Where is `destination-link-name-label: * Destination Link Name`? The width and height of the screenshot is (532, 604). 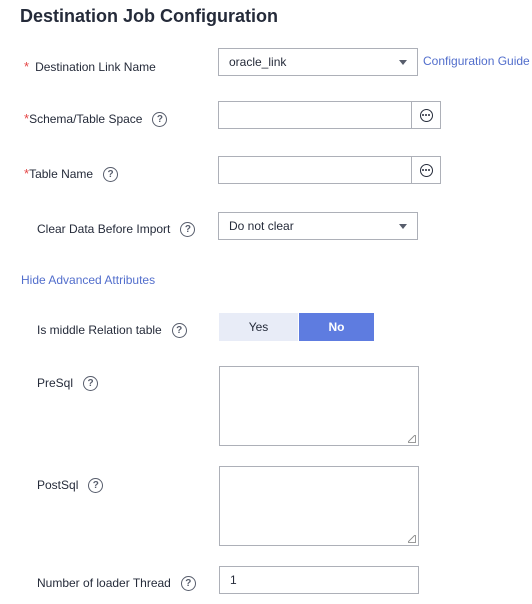
destination-link-name-label: * Destination Link Name is located at coordinates (90, 66).